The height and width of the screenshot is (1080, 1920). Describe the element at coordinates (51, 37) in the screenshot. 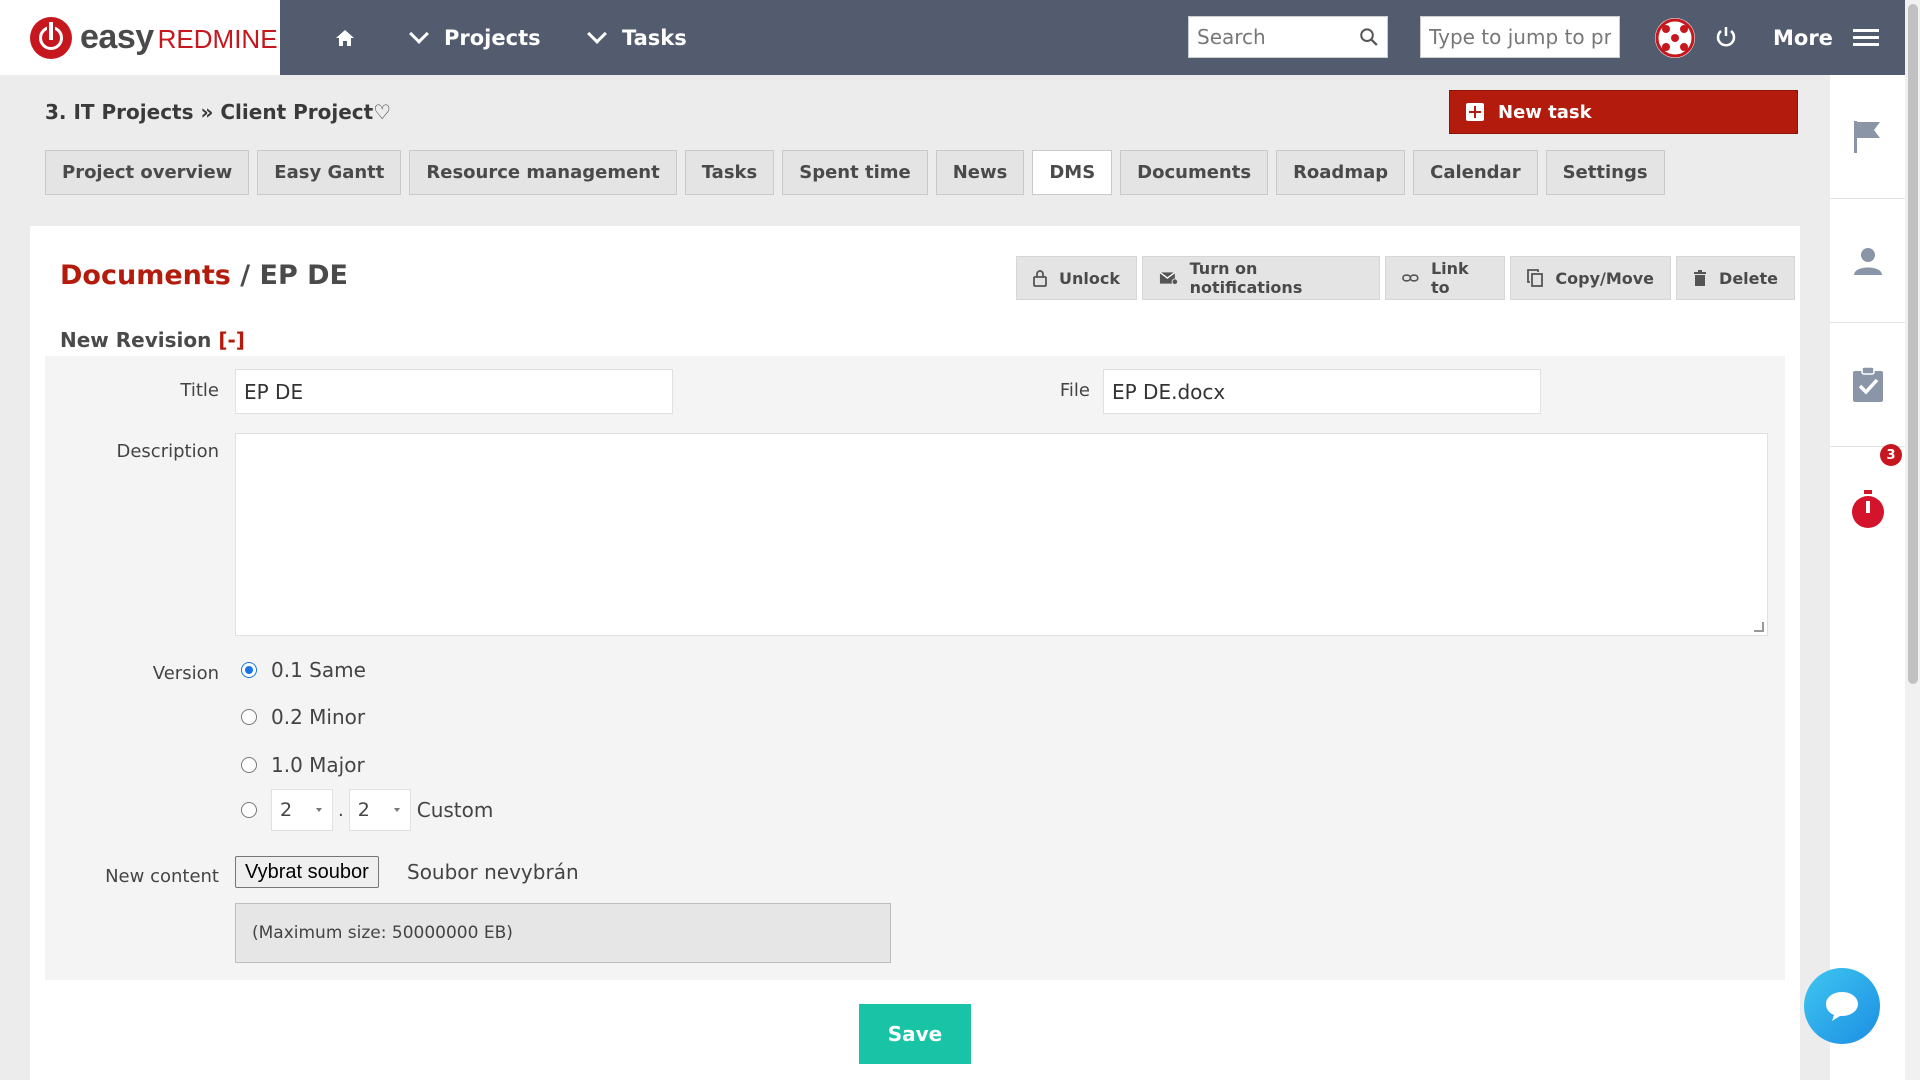

I see `logo-icon` at that location.